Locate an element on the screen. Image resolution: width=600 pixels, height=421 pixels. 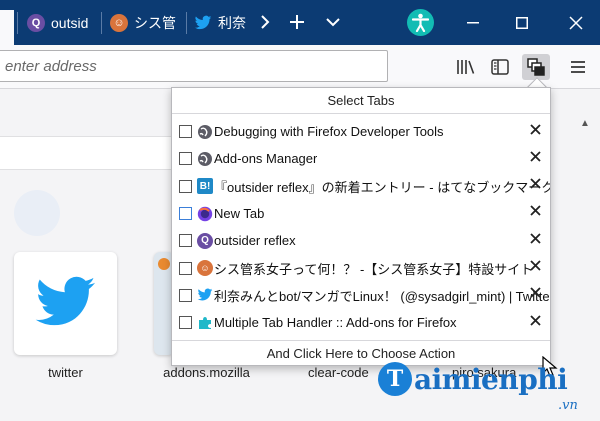
sidebar-button is located at coordinates (500, 67).